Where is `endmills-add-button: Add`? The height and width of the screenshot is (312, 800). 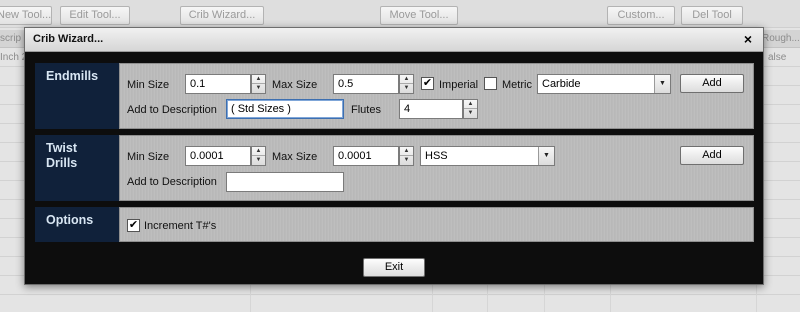
endmills-add-button: Add is located at coordinates (712, 83).